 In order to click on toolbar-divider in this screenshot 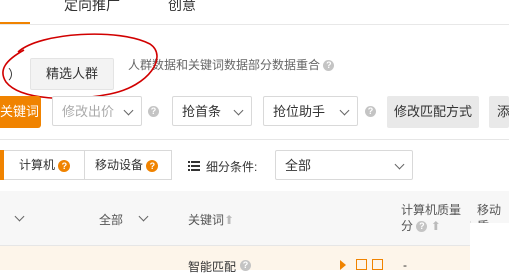, I will do `click(254, 139)`.